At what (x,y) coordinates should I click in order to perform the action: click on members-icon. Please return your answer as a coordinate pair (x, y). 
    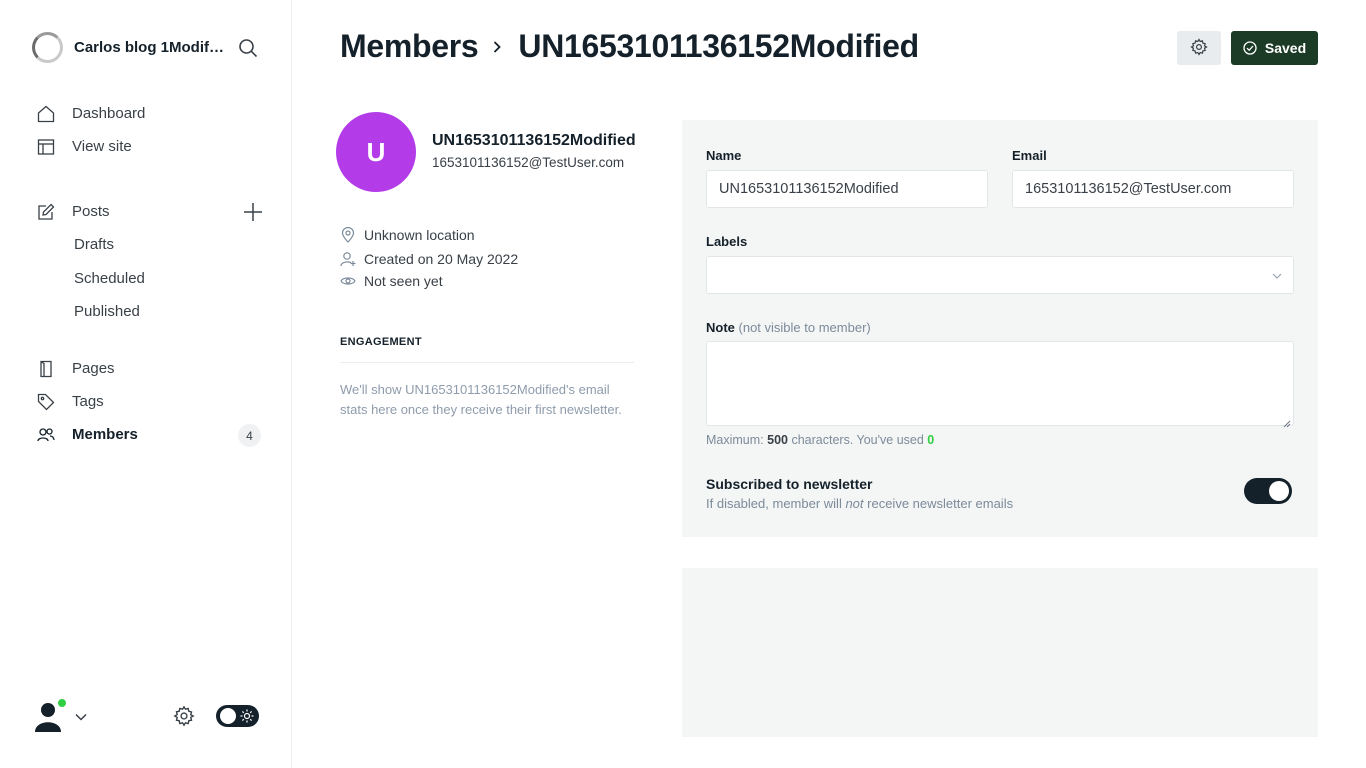
    Looking at the image, I should click on (46, 435).